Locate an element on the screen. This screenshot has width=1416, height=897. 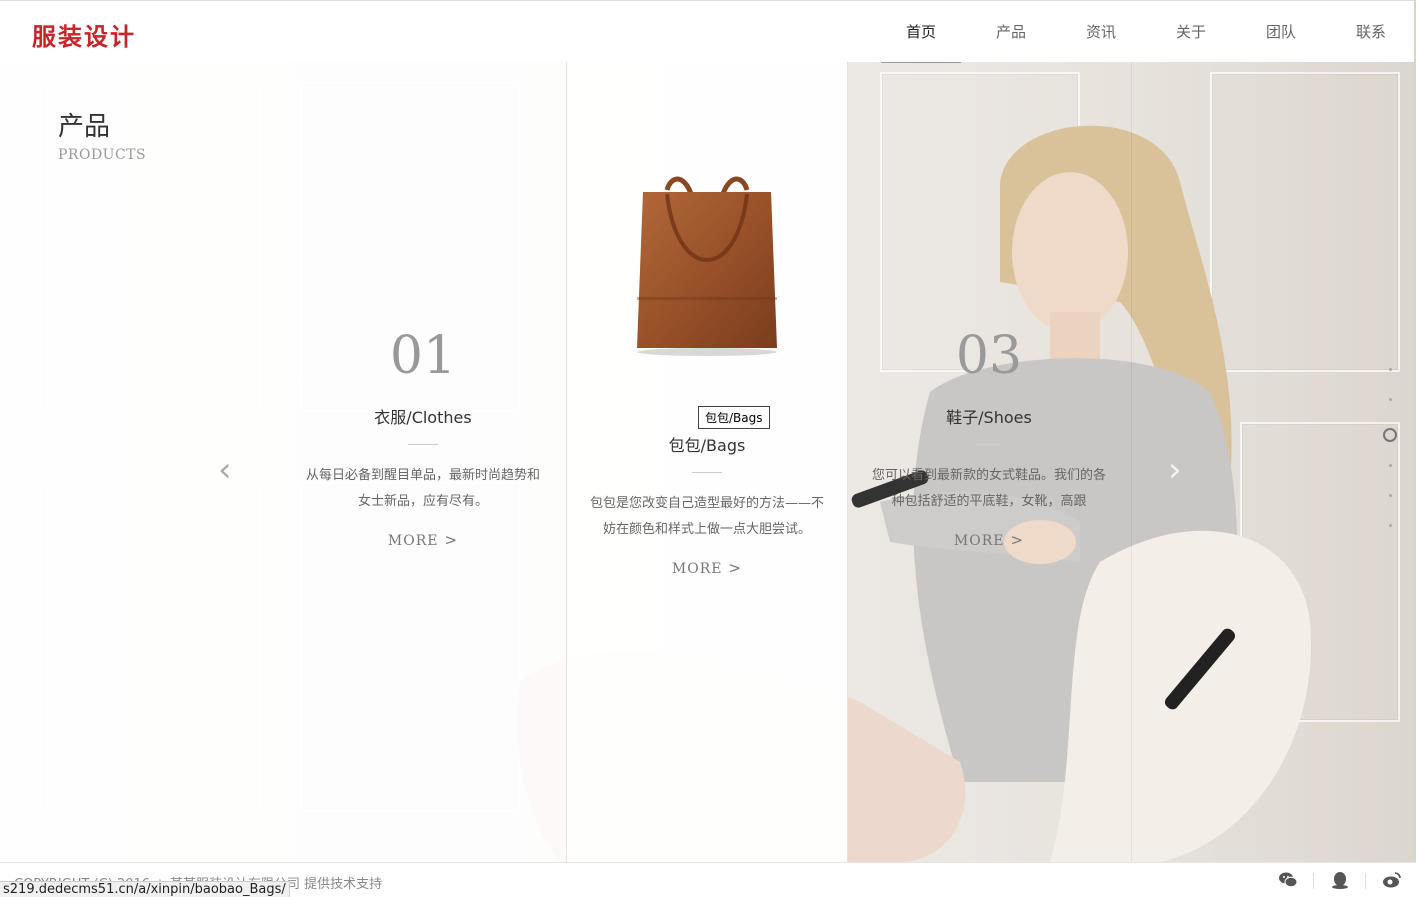
qq-icon is located at coordinates (1331, 880).